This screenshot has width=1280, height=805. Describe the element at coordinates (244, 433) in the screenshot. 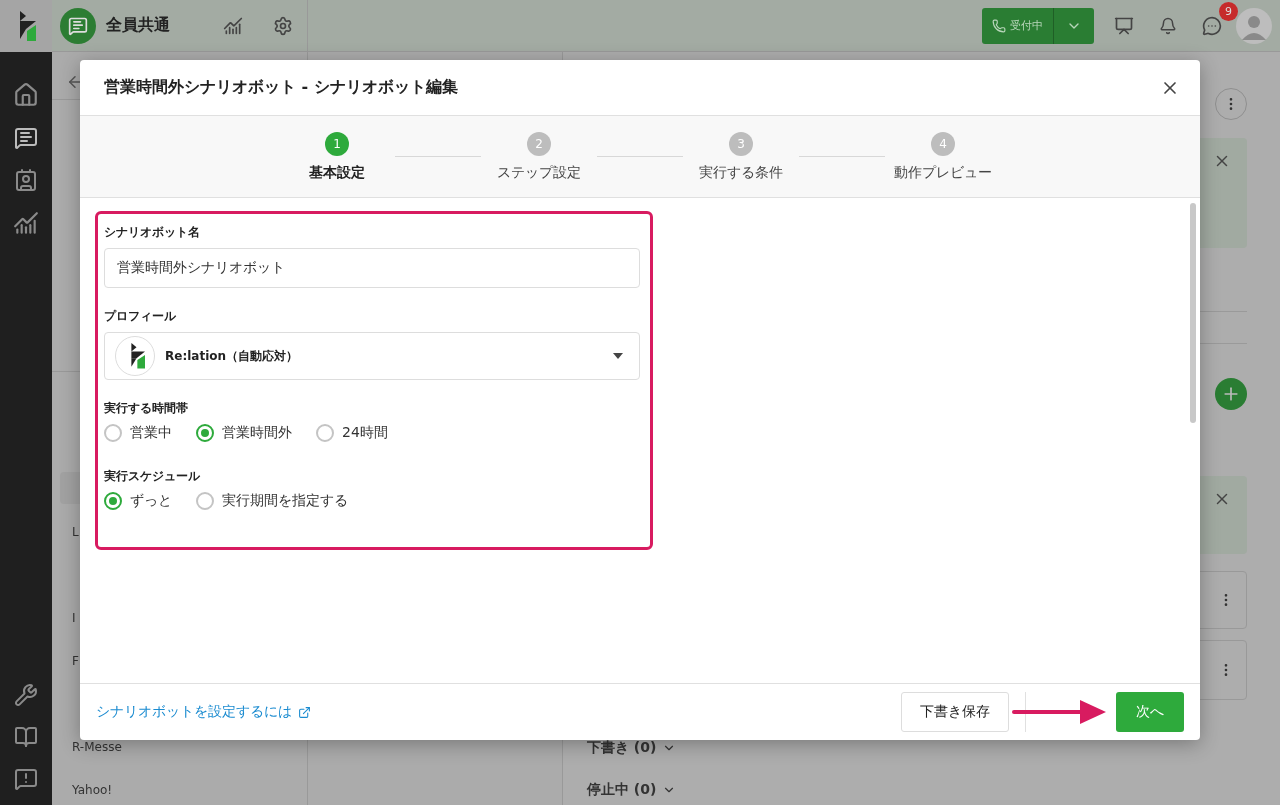

I see `radio-option: 営業時間外` at that location.